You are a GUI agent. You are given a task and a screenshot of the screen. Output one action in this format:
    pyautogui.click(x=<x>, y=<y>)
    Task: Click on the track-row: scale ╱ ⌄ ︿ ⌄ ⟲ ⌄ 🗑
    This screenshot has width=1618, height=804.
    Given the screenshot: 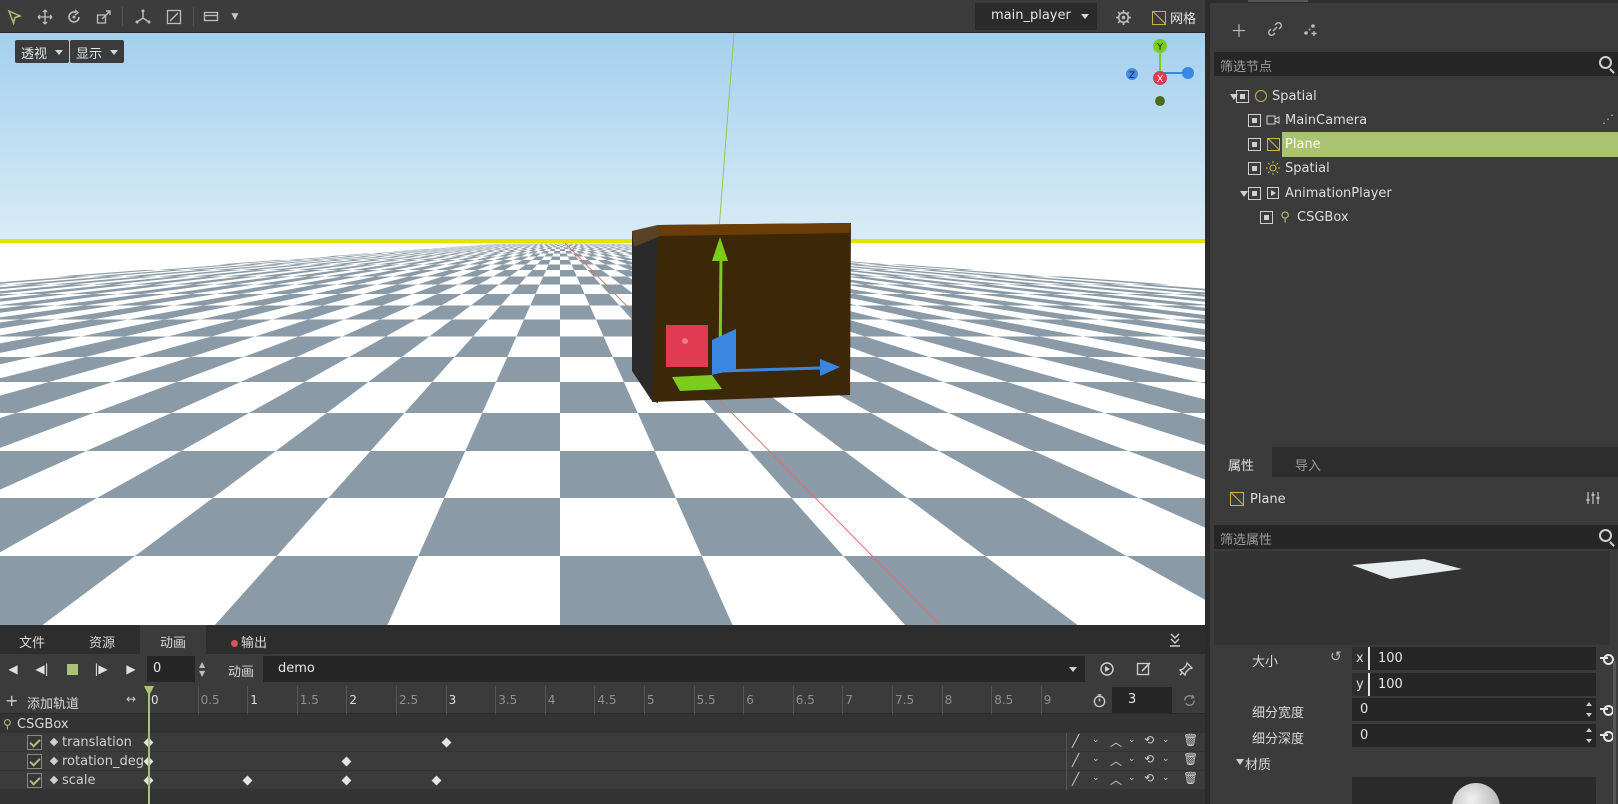 What is the action you would take?
    pyautogui.click(x=602, y=780)
    